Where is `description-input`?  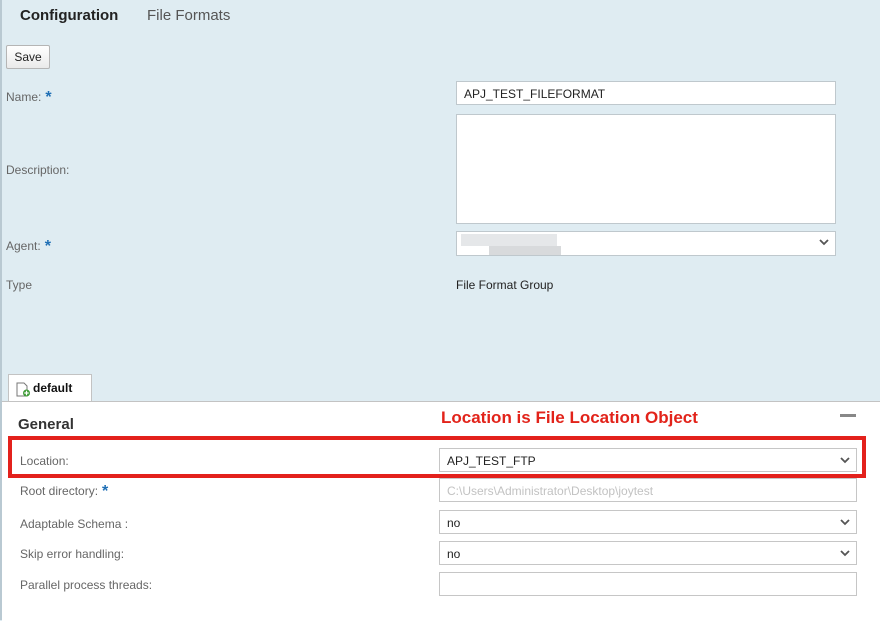
description-input is located at coordinates (646, 169).